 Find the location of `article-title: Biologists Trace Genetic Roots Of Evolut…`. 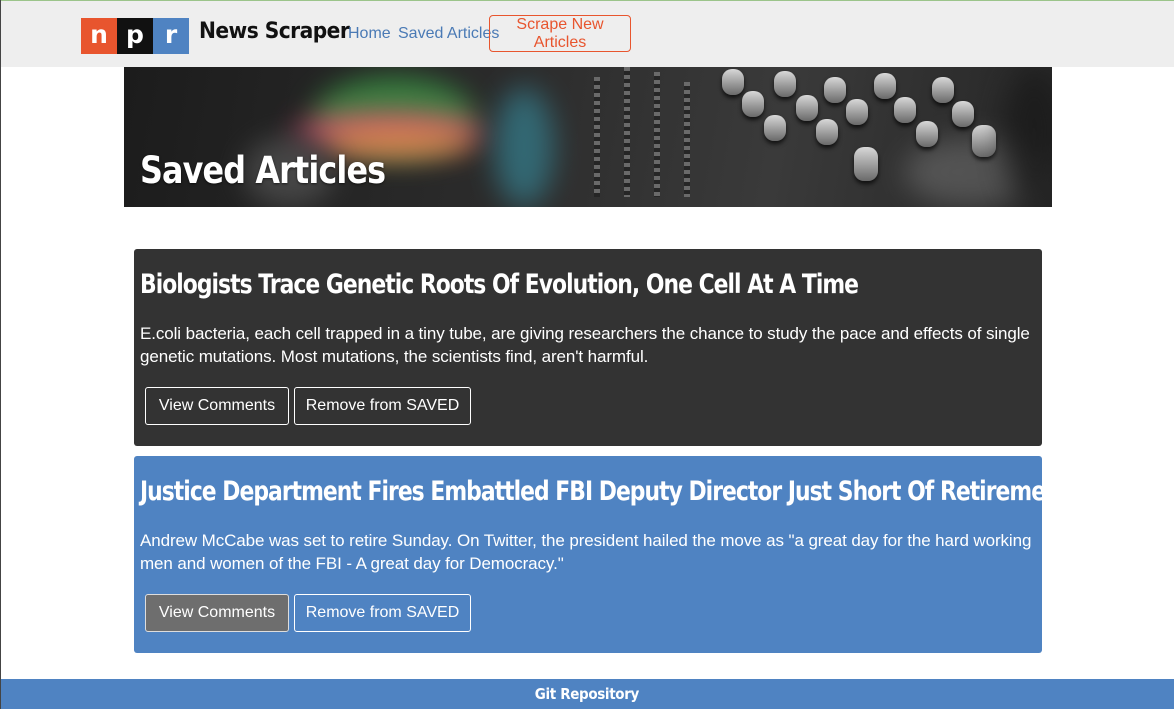

article-title: Biologists Trace Genetic Roots Of Evolut… is located at coordinates (499, 284).